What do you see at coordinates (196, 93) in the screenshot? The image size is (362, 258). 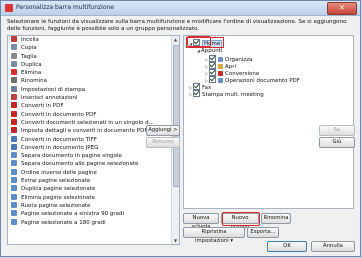 I see `stampa-checkbox` at bounding box center [196, 93].